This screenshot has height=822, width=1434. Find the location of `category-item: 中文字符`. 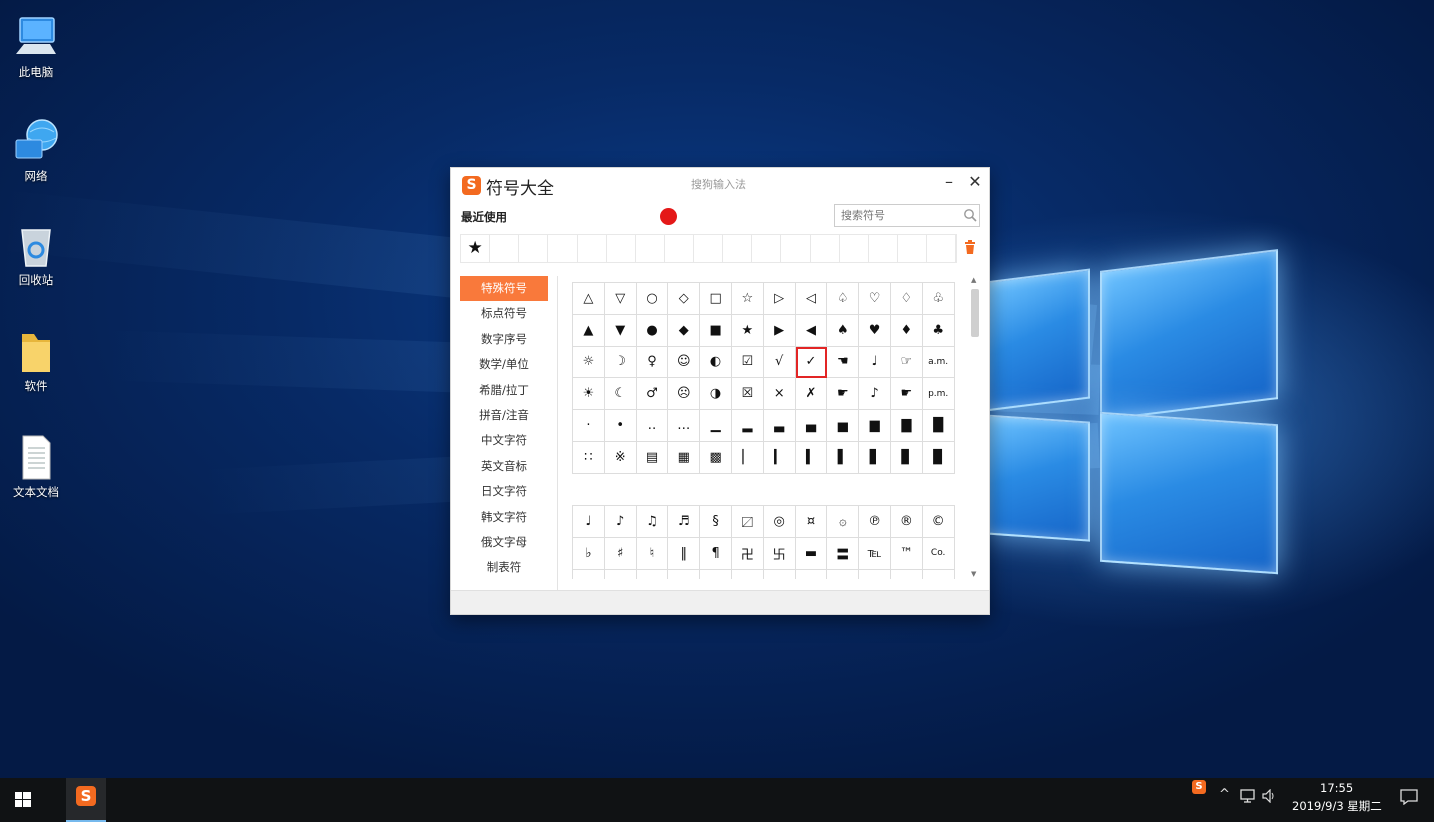

category-item: 中文字符 is located at coordinates (504, 440).